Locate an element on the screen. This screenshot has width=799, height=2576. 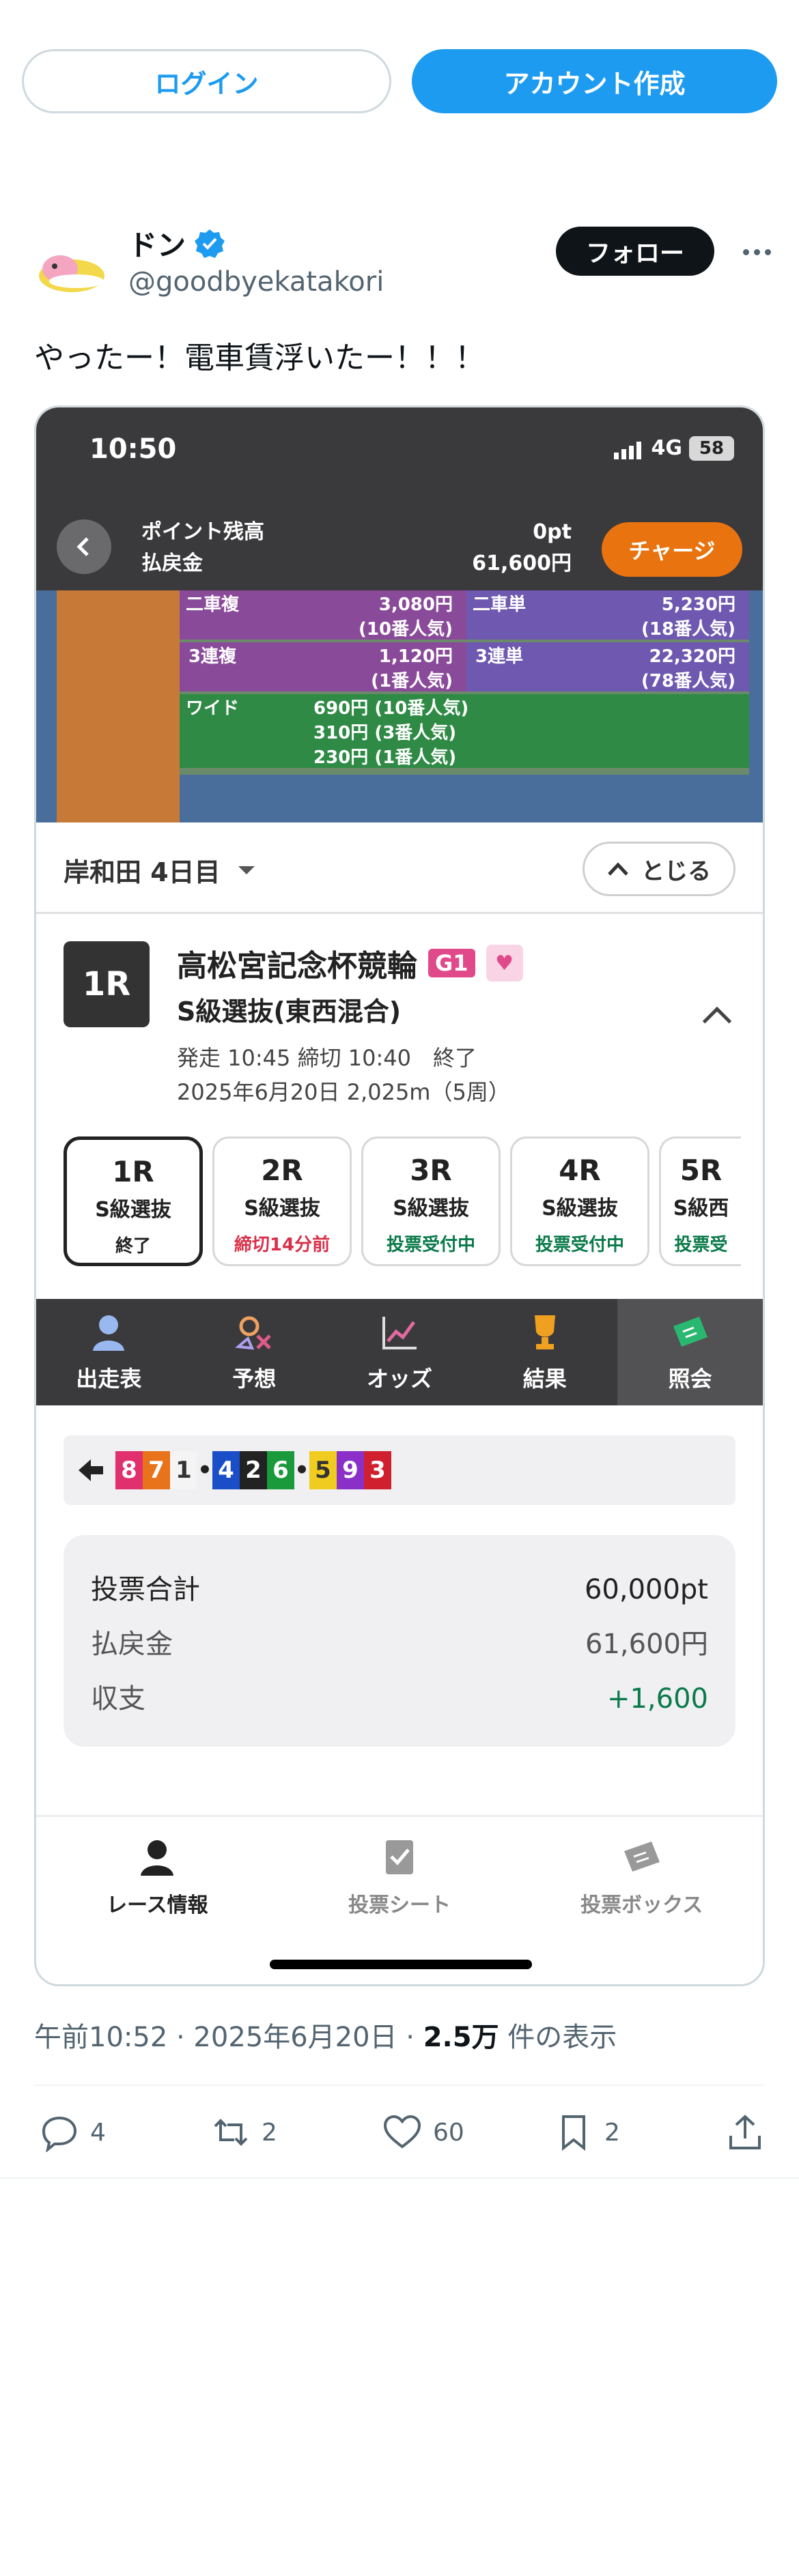
race-tab: 4R S級選抜 投票受付中 is located at coordinates (580, 1201).